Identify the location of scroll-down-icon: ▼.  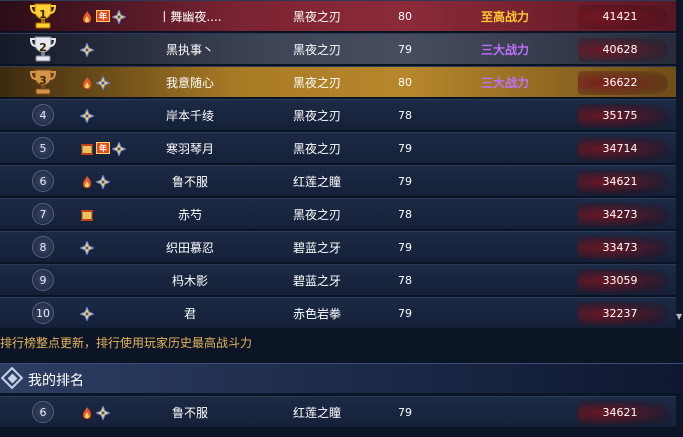
(679, 316).